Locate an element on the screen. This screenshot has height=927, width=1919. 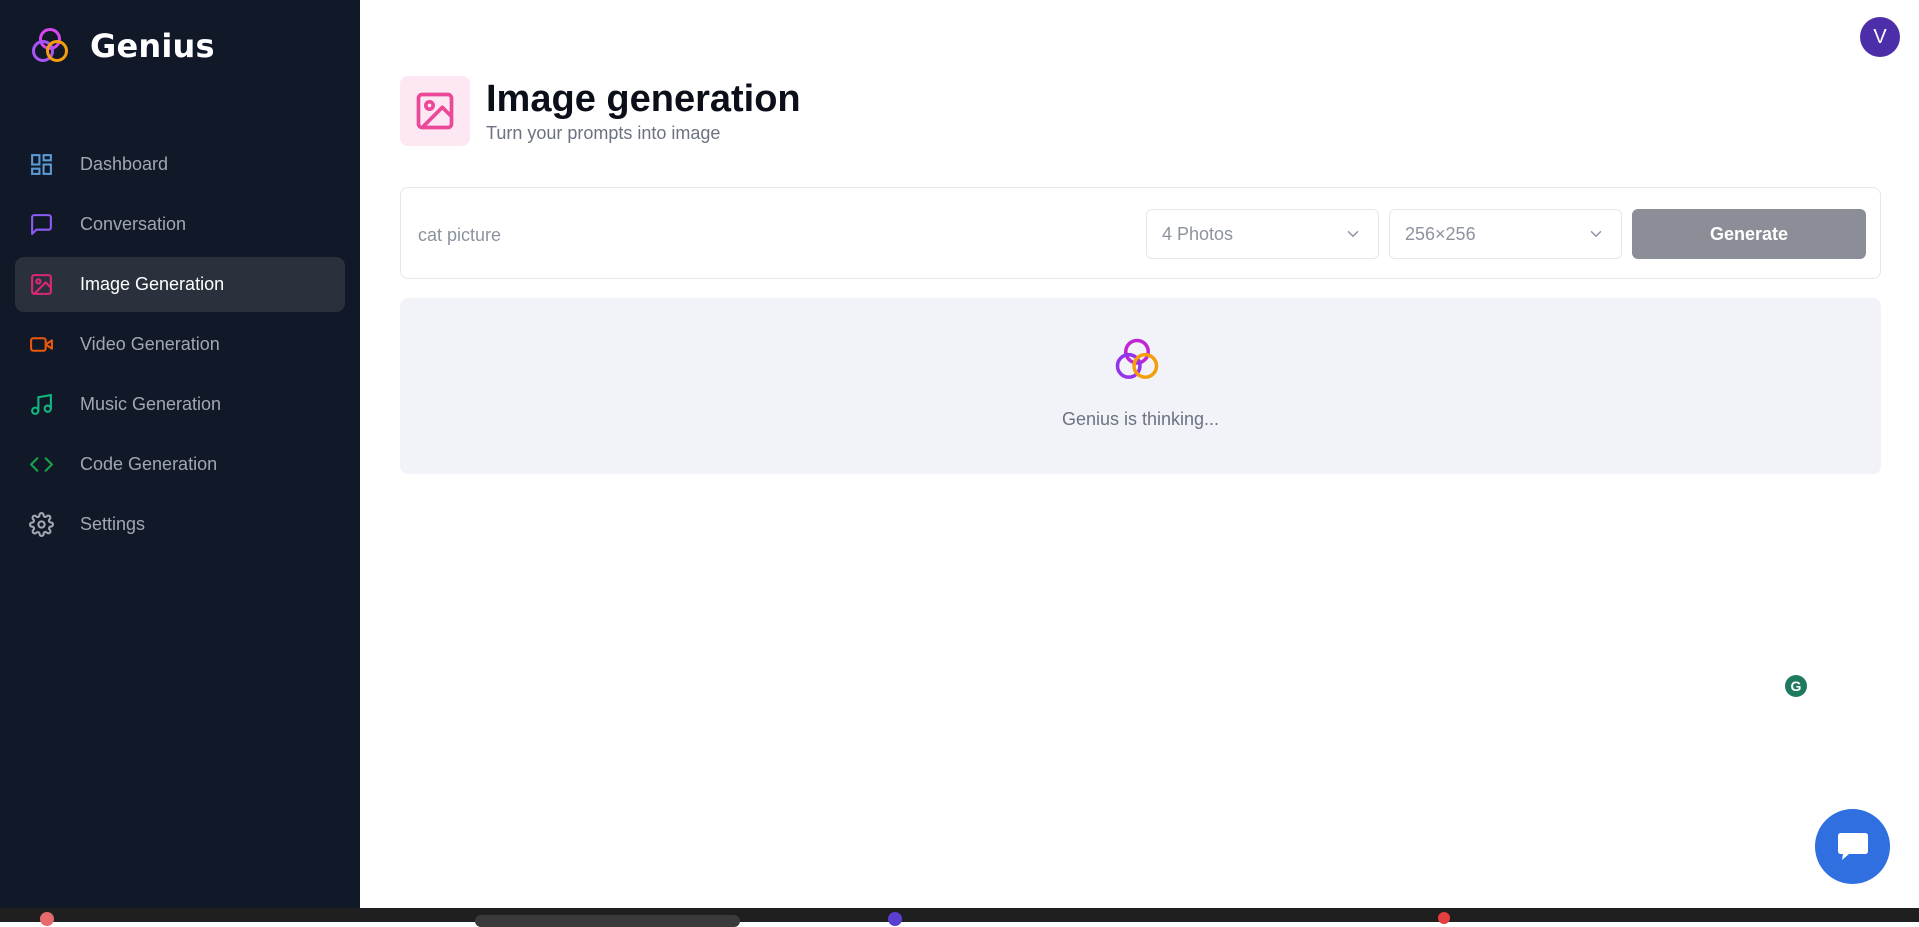
generate-button: Generate is located at coordinates (1749, 234).